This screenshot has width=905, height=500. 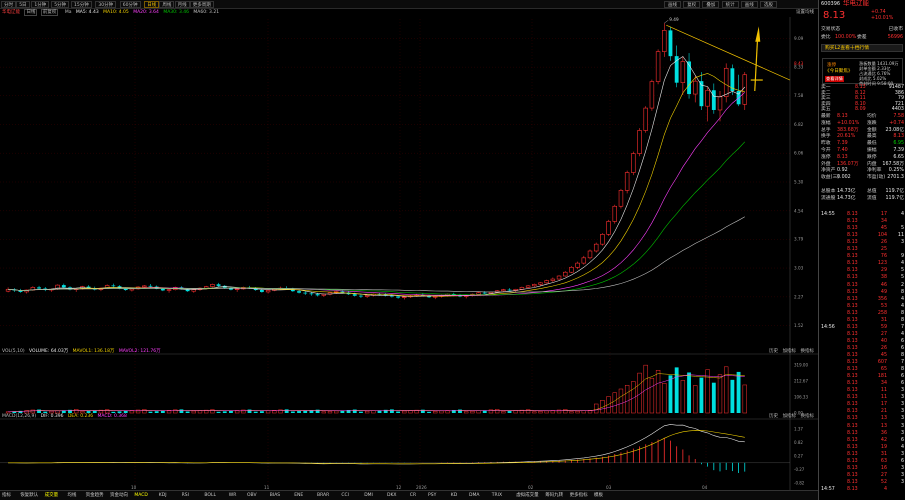 What do you see at coordinates (152, 4) in the screenshot?
I see `period-button-7: 日线` at bounding box center [152, 4].